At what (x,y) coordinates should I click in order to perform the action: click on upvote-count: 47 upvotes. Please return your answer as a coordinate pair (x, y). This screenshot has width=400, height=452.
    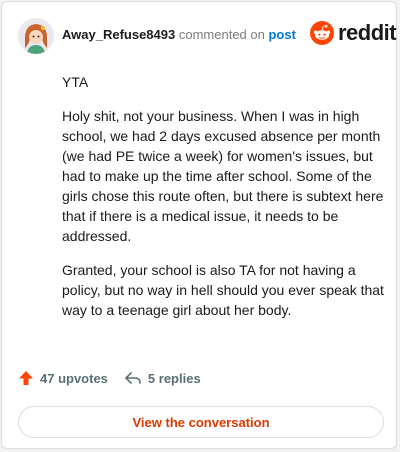
    Looking at the image, I should click on (63, 378).